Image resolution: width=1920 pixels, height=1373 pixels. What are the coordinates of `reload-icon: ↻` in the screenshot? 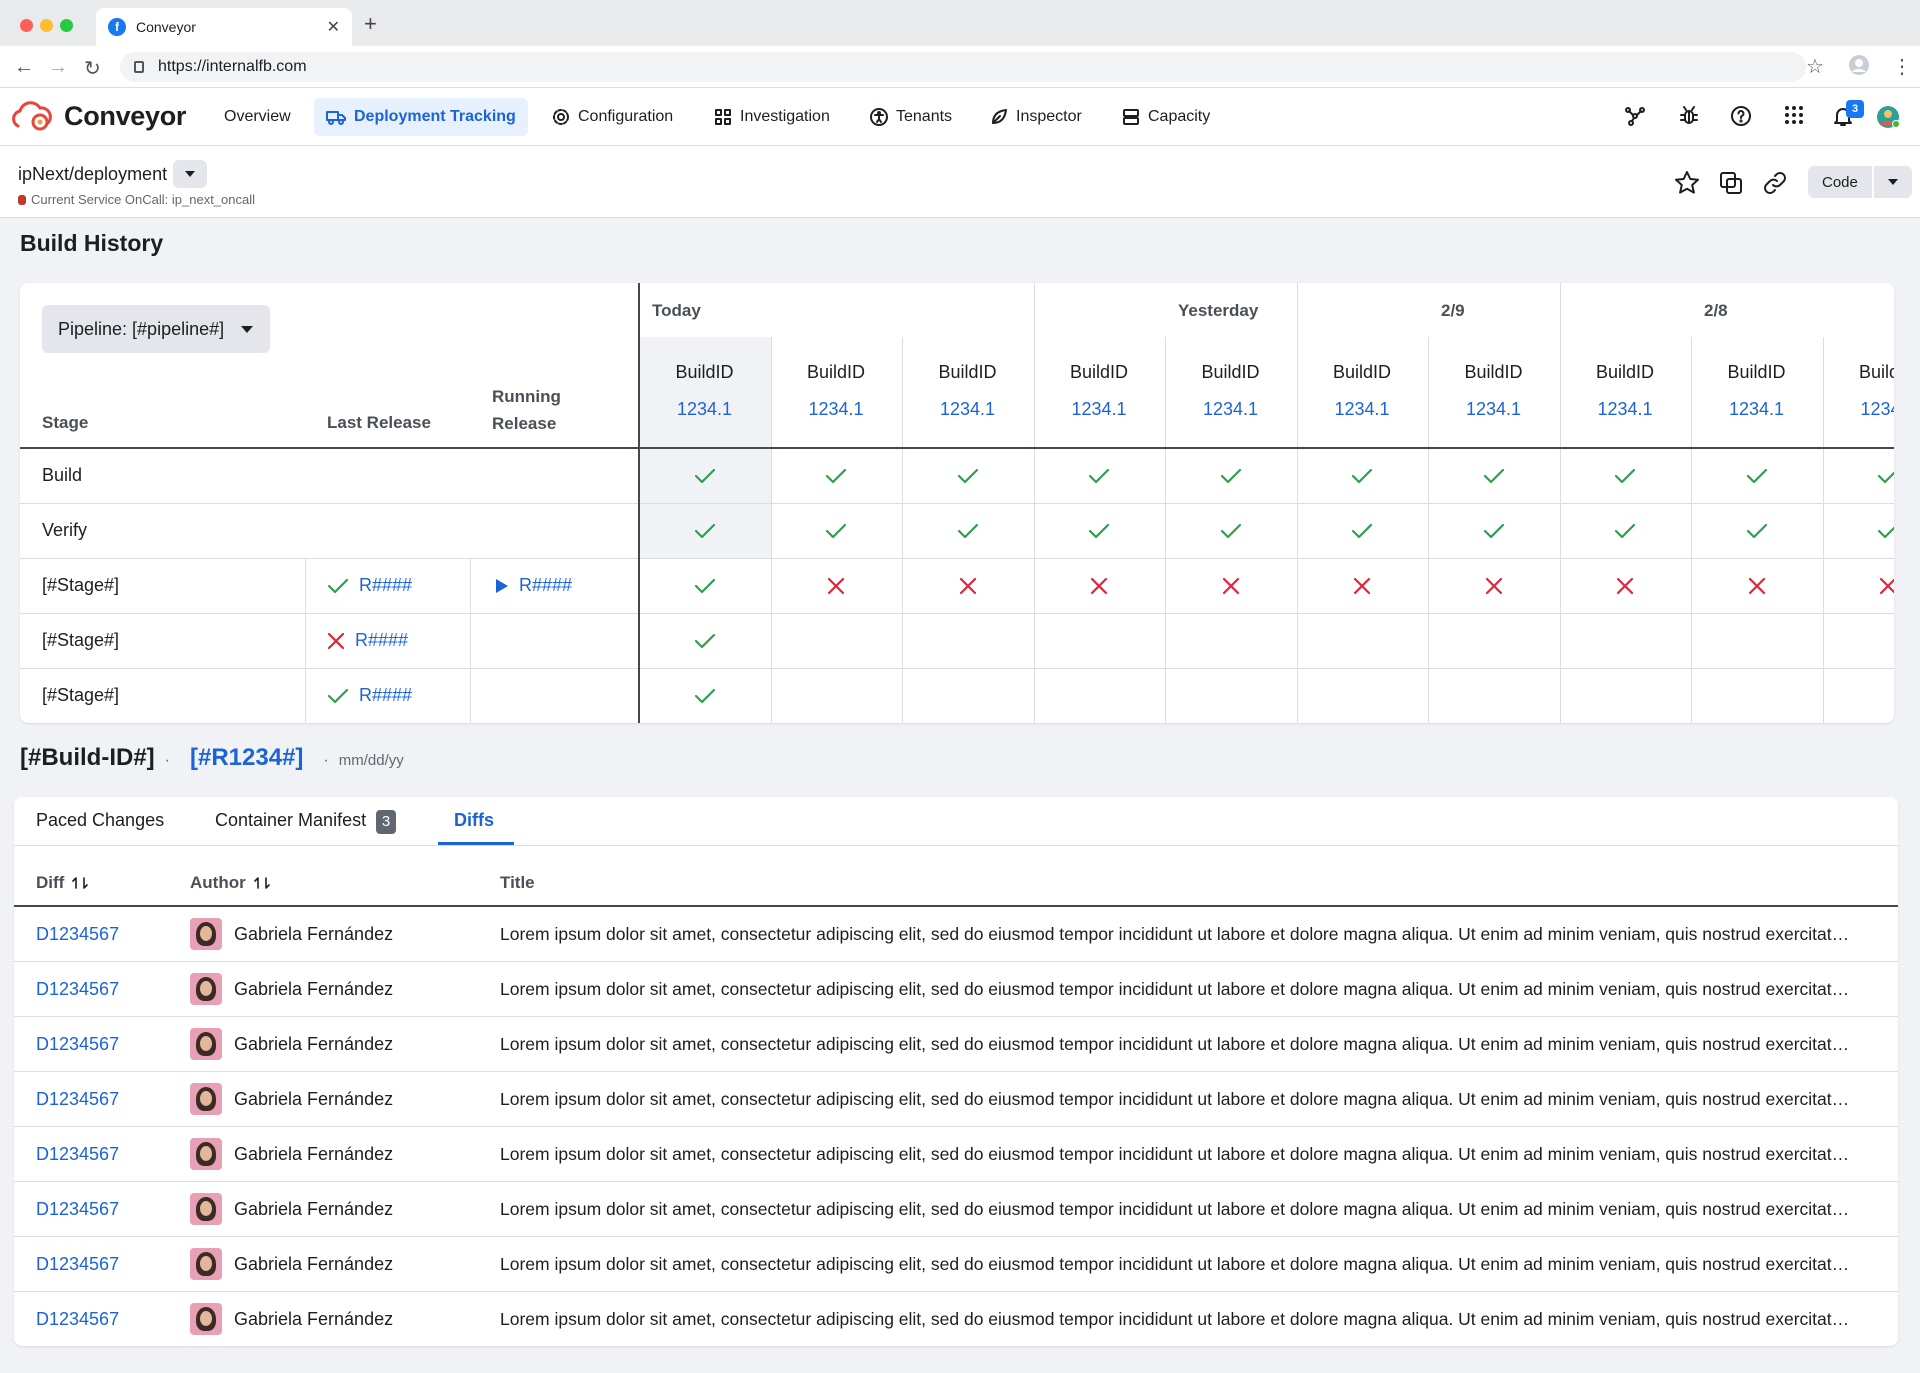 It's located at (92, 68).